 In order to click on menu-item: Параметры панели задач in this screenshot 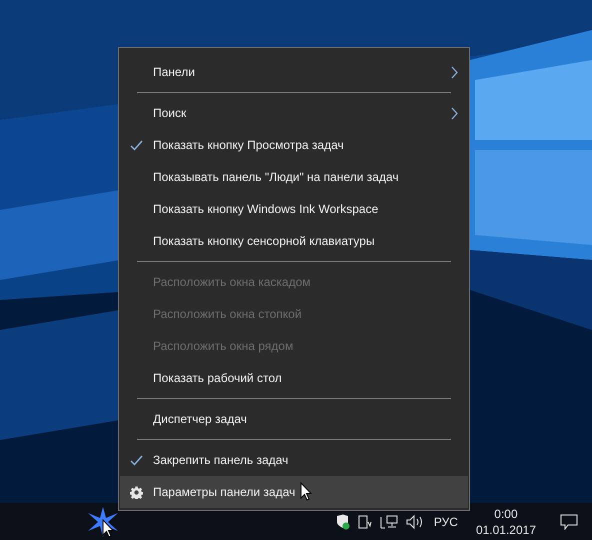, I will do `click(294, 492)`.